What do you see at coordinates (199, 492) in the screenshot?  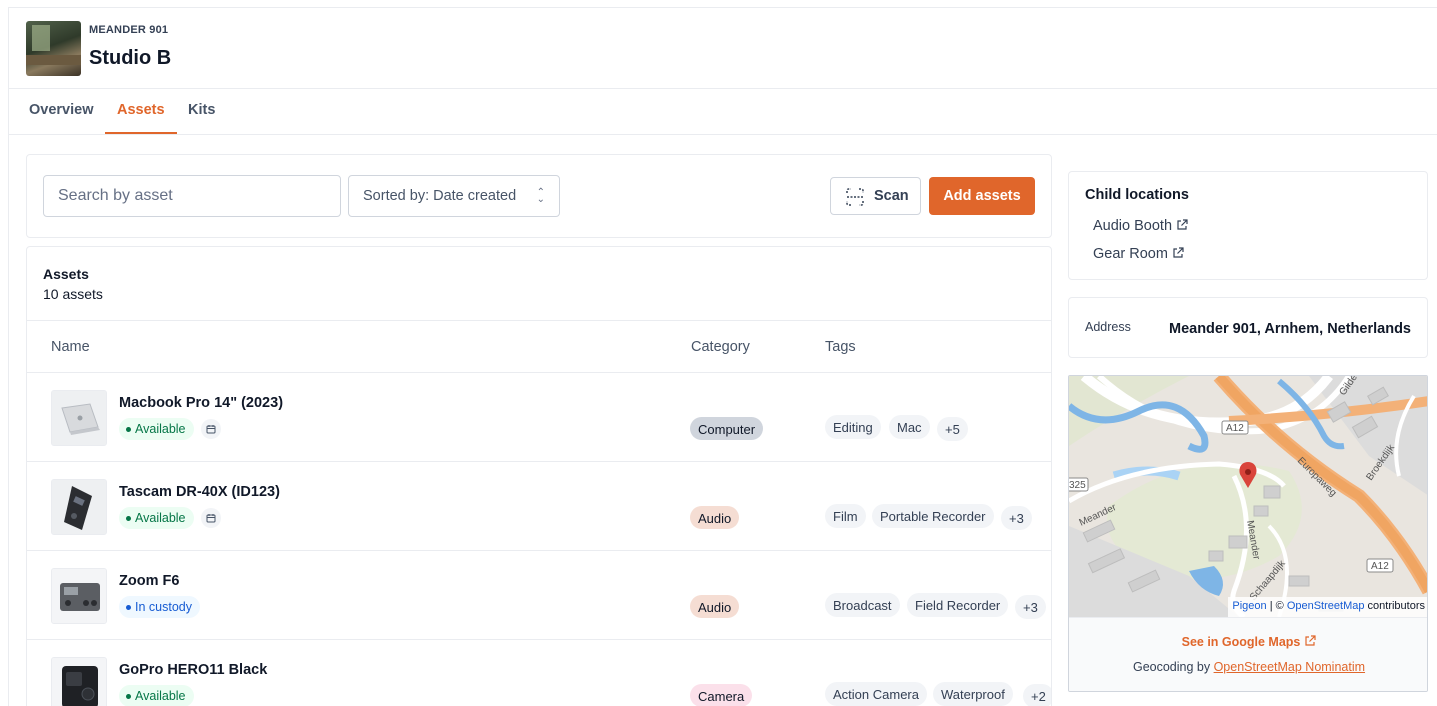 I see `asset-name: Tascam DR-40X (ID123)` at bounding box center [199, 492].